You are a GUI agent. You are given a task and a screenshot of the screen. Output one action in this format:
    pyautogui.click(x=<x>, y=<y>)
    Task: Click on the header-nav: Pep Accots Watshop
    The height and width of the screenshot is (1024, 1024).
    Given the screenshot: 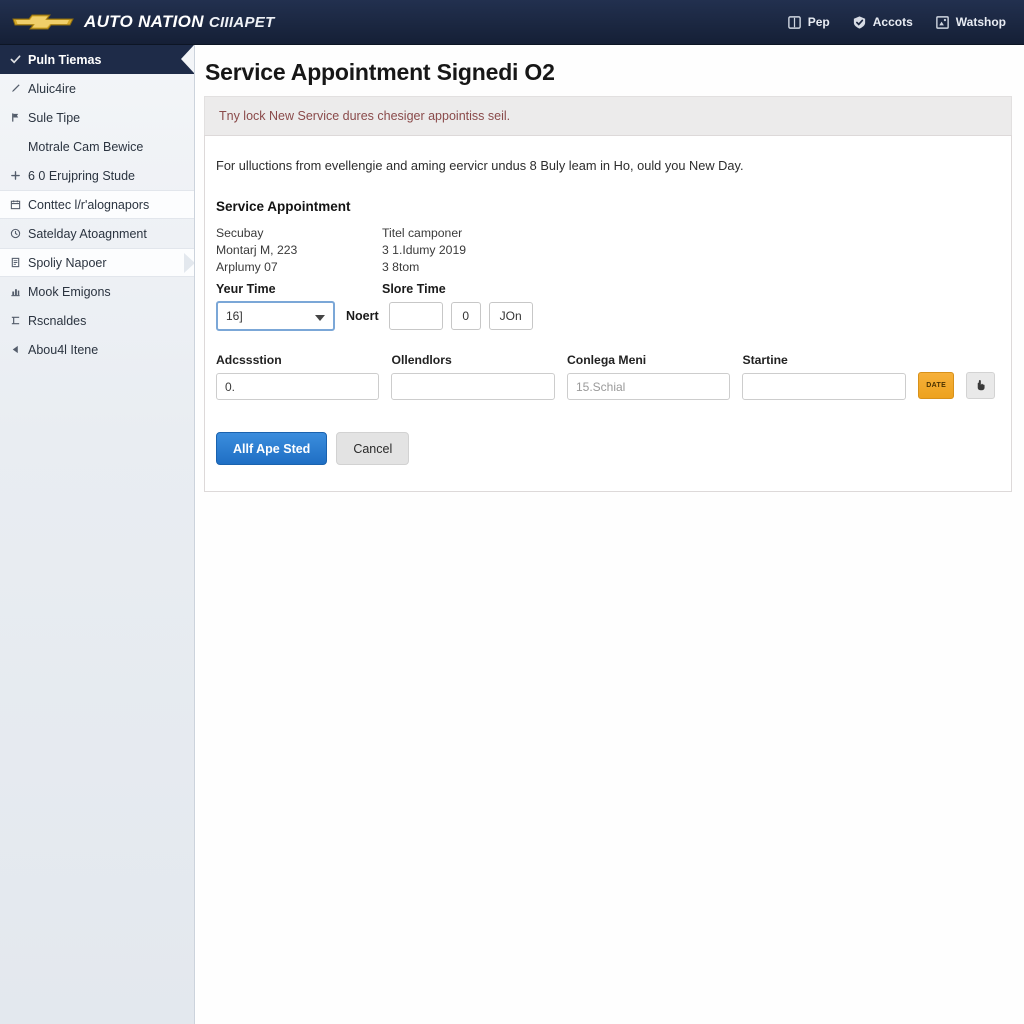 What is the action you would take?
    pyautogui.click(x=905, y=22)
    